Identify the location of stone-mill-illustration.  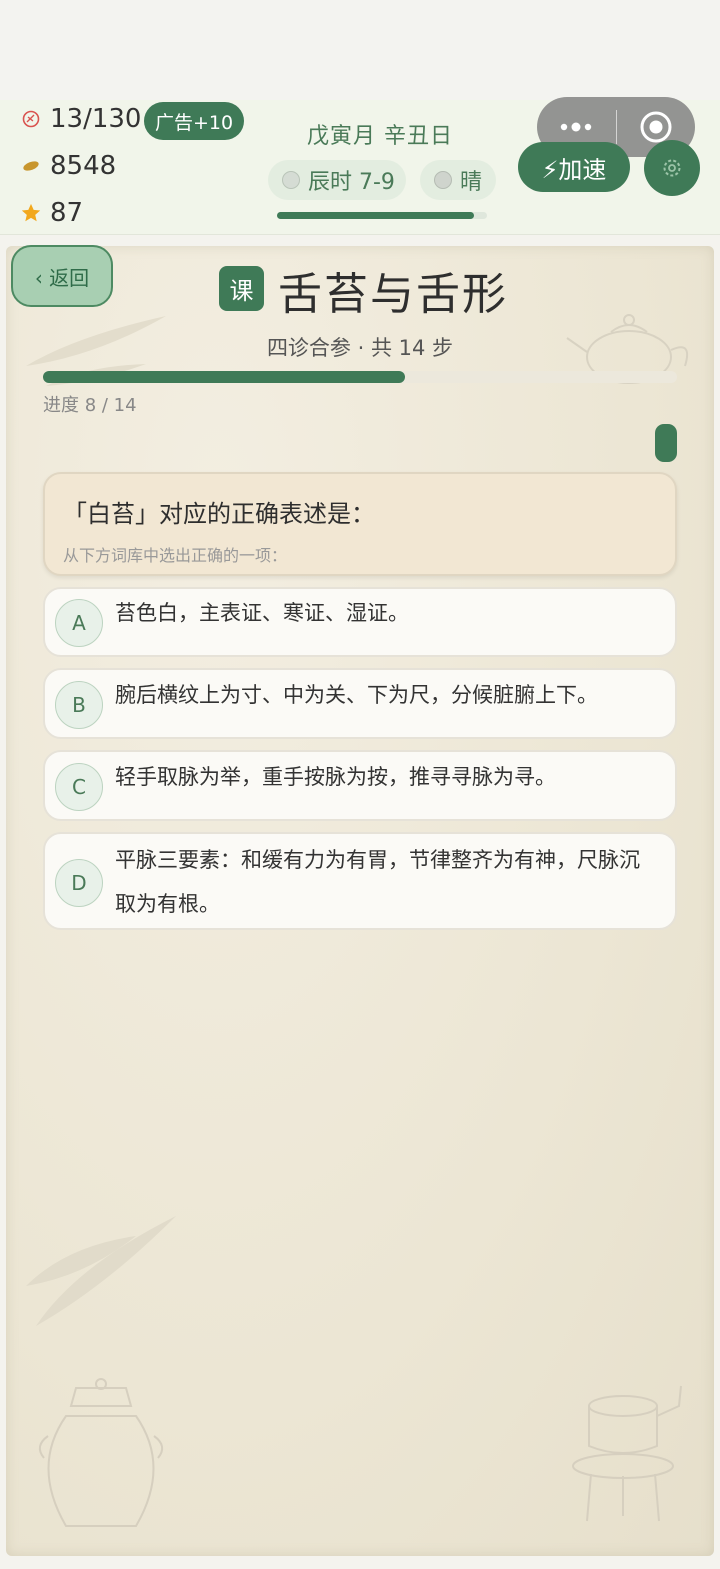
(627, 1453).